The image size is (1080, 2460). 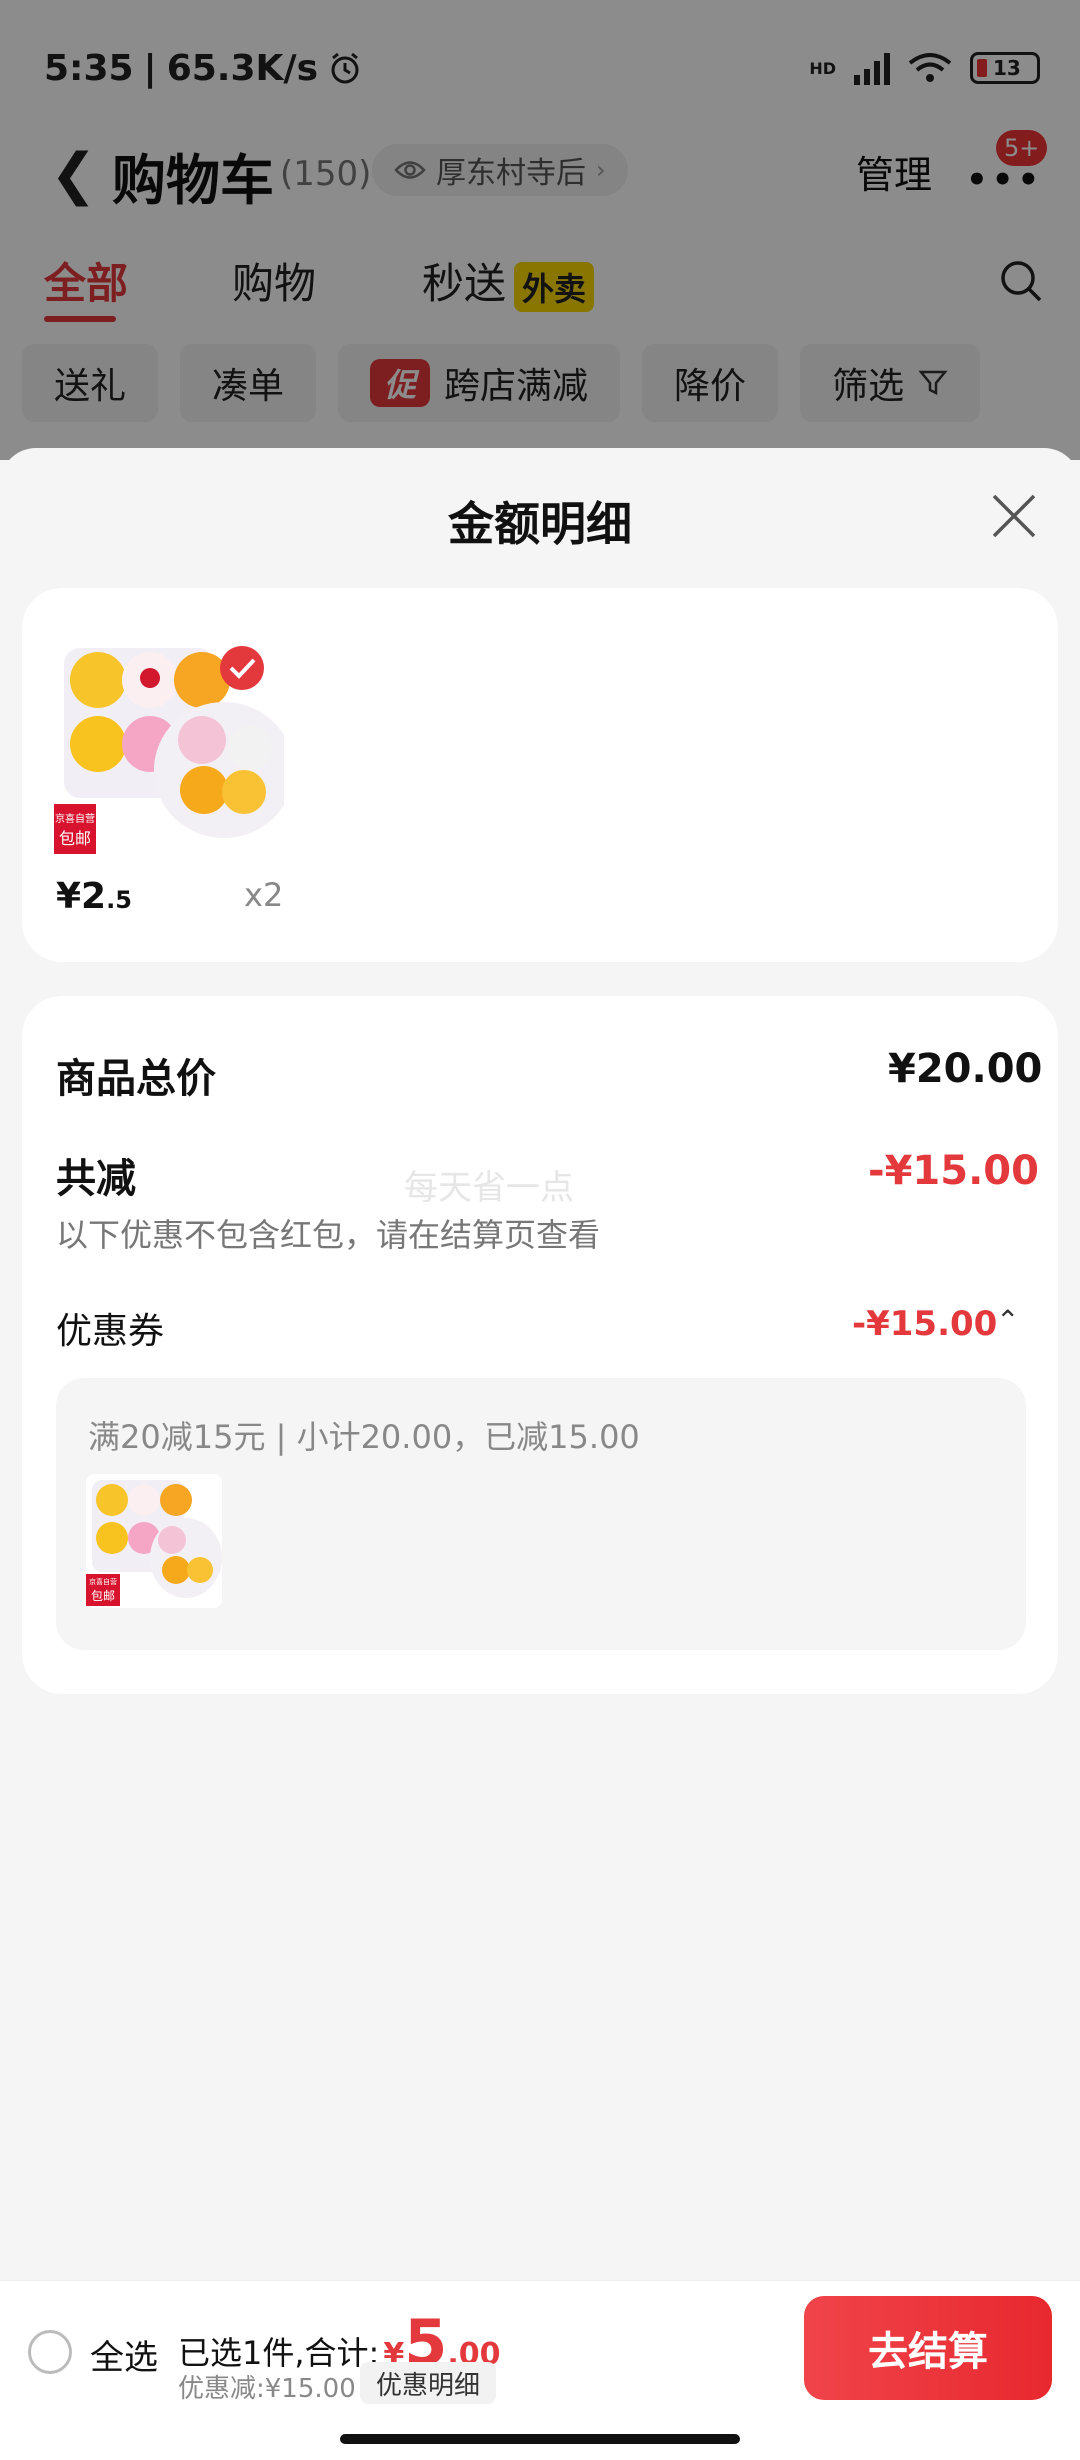 I want to click on watermark-text: 每天省一点, so click(x=489, y=1188).